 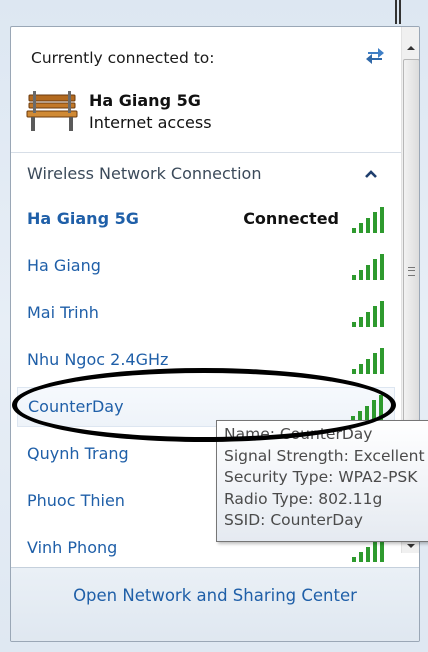 What do you see at coordinates (206, 220) in the screenshot?
I see `network-item-ha-giang-5g: Ha Giang 5G Connected` at bounding box center [206, 220].